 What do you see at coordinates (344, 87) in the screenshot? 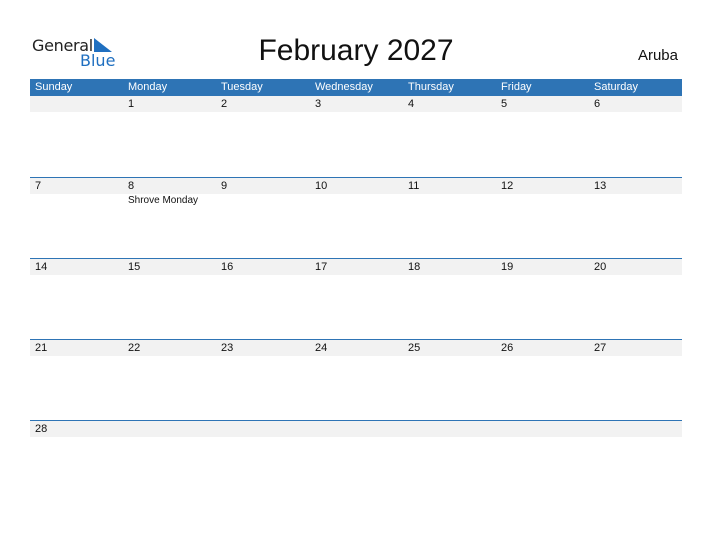
I see `weekday-wednesday: Wednesday` at bounding box center [344, 87].